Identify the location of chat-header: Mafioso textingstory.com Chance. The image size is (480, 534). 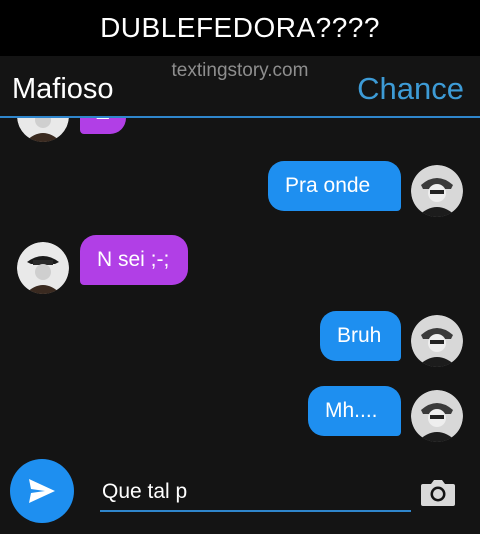
(240, 86).